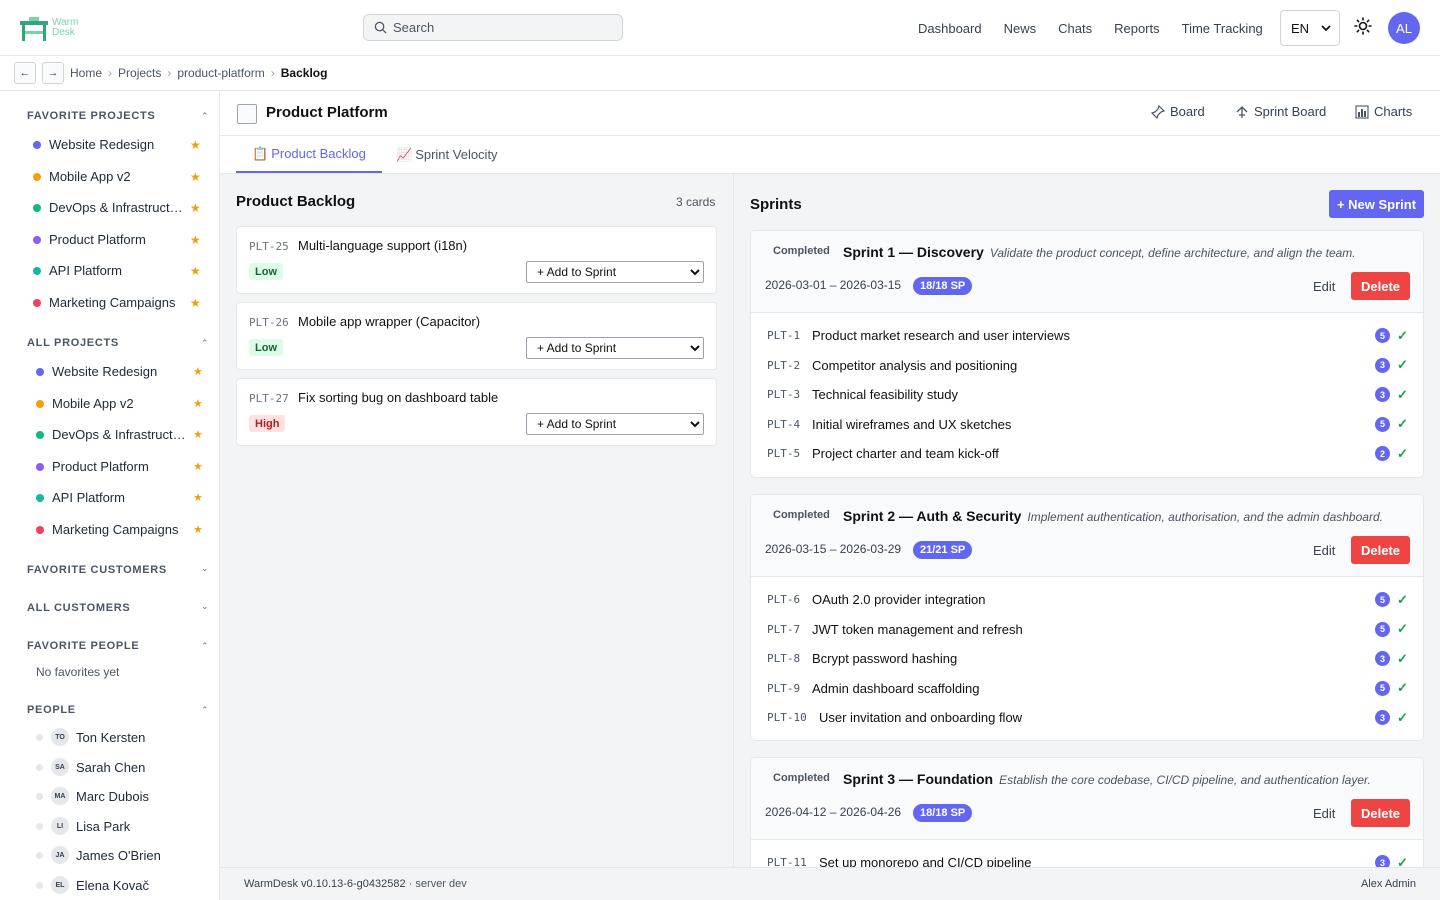  What do you see at coordinates (25, 73) in the screenshot?
I see `back-button: ←` at bounding box center [25, 73].